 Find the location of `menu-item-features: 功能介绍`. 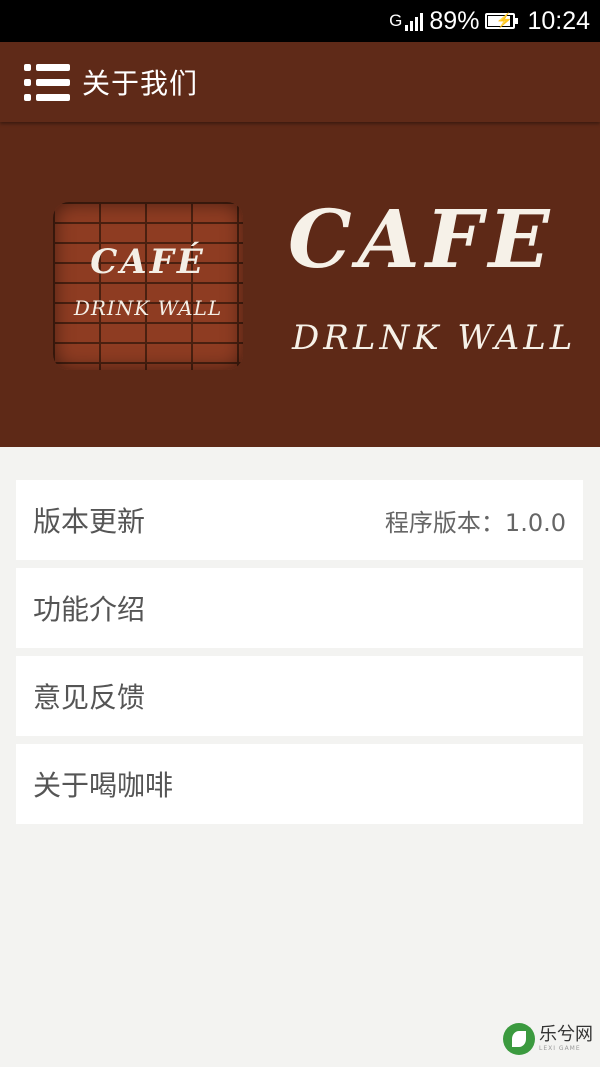

menu-item-features: 功能介绍 is located at coordinates (299, 608).